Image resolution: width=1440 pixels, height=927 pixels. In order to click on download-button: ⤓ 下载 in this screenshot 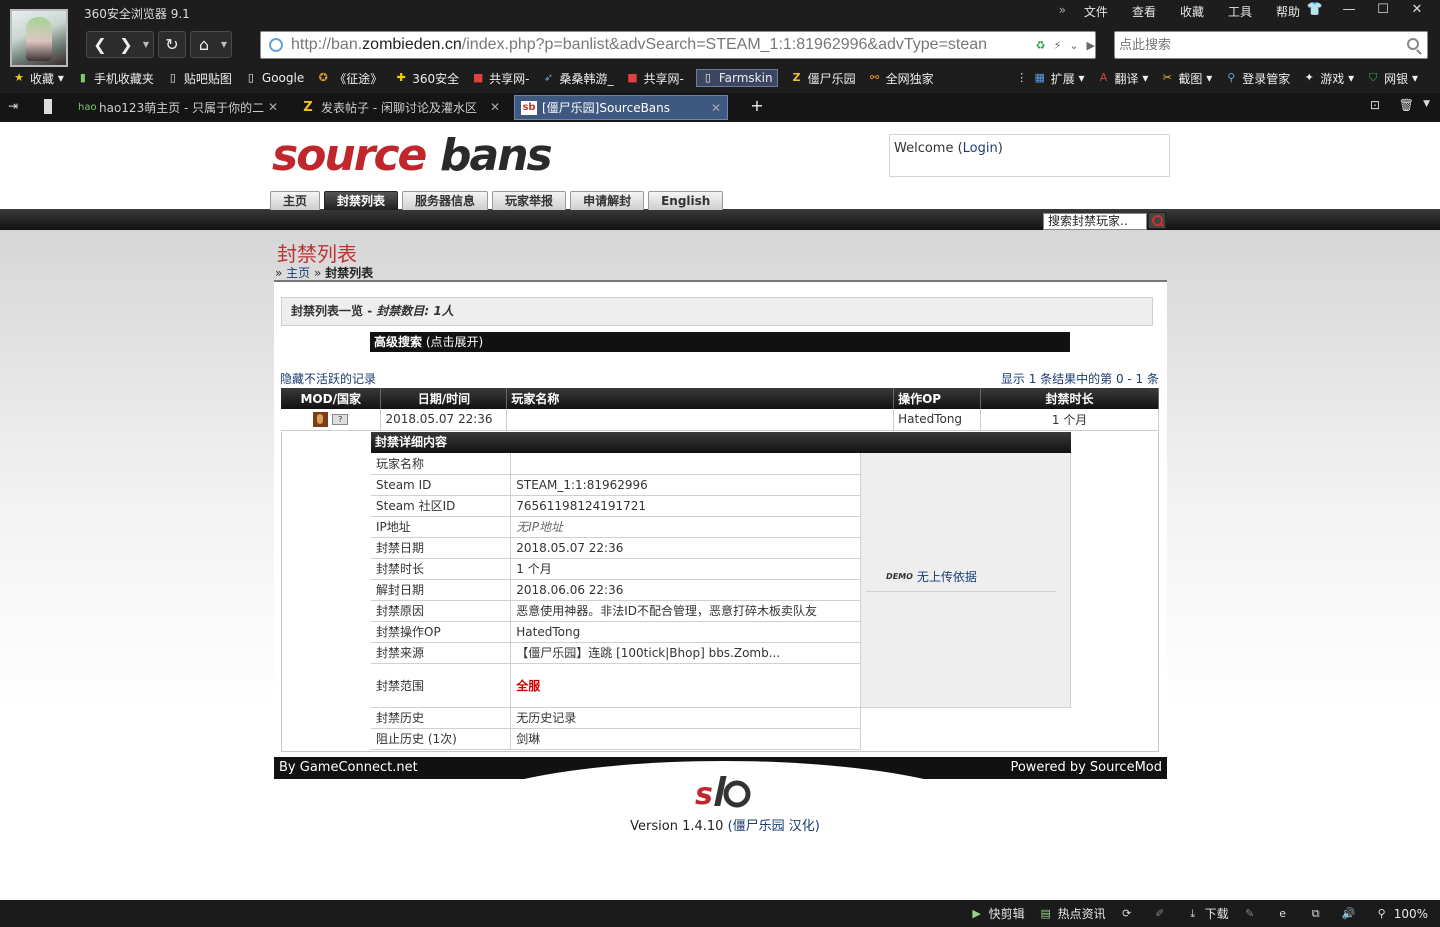, I will do `click(1207, 913)`.